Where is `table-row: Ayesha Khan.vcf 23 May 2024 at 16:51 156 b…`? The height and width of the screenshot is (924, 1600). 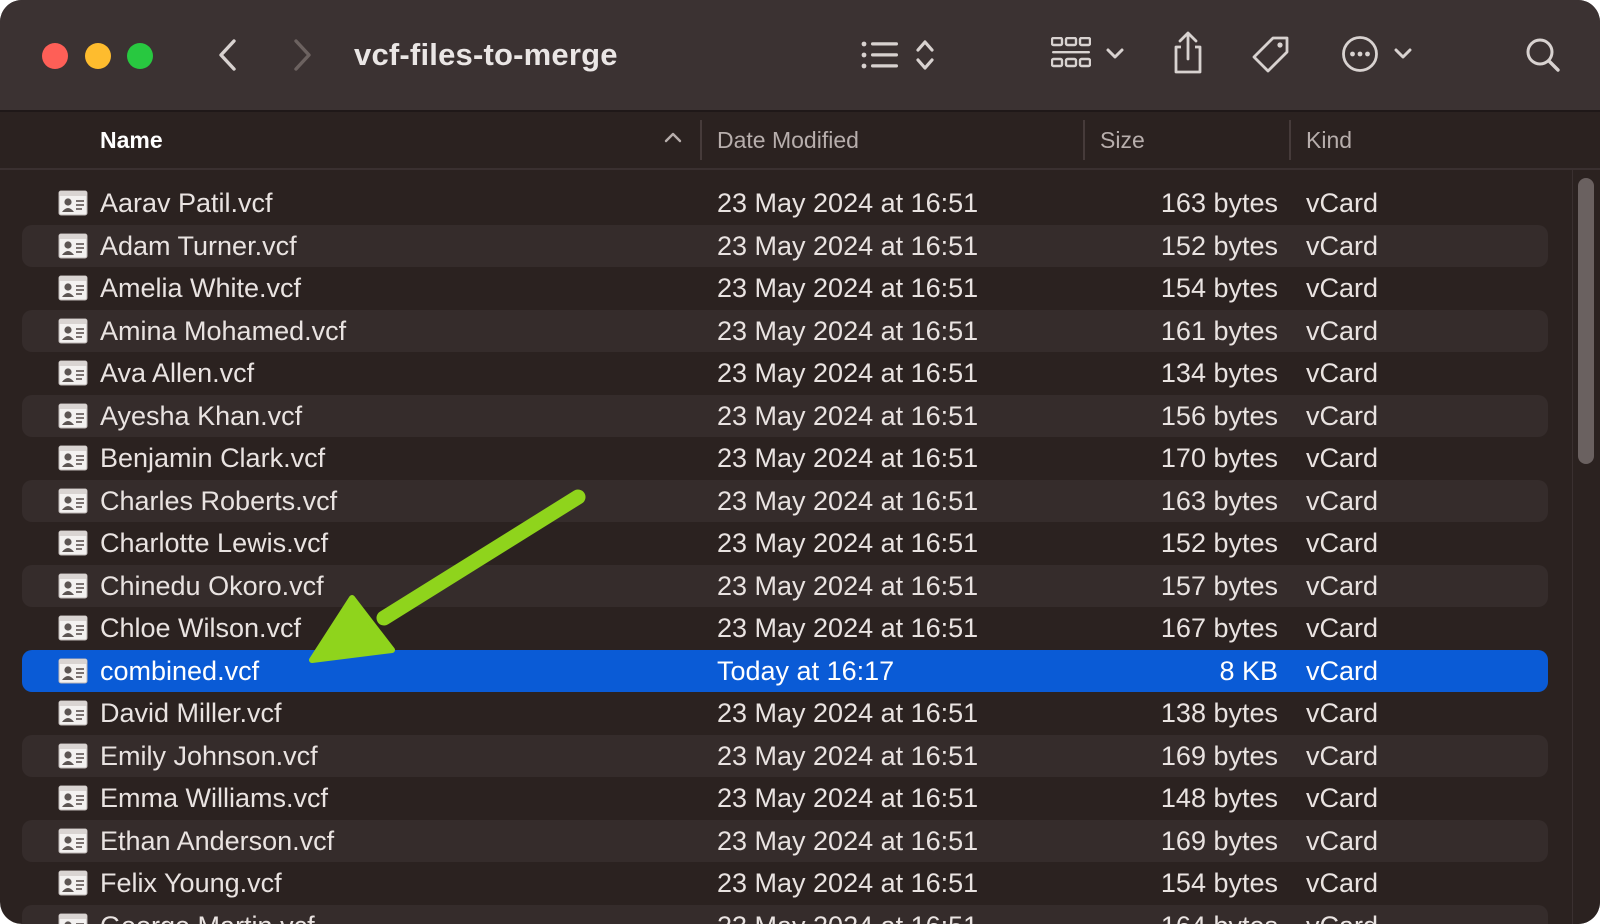
table-row: Ayesha Khan.vcf 23 May 2024 at 16:51 156 b… is located at coordinates (785, 415).